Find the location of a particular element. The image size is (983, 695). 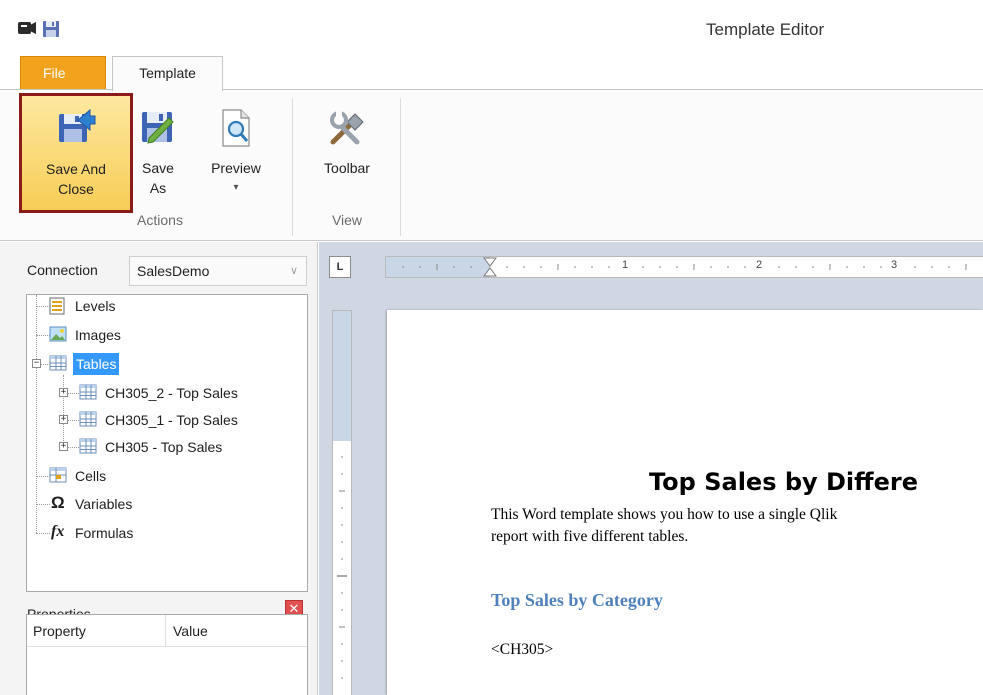

tree-item-label: Variables is located at coordinates (104, 504).